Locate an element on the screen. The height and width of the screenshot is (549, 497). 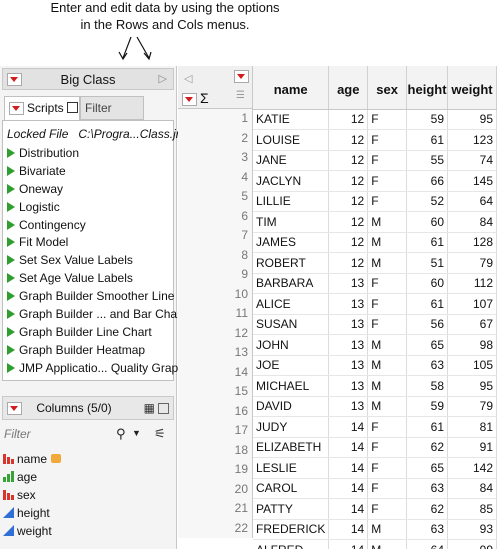
script-item: JMP Applicatio... Quality Graphs is located at coordinates (99, 369).